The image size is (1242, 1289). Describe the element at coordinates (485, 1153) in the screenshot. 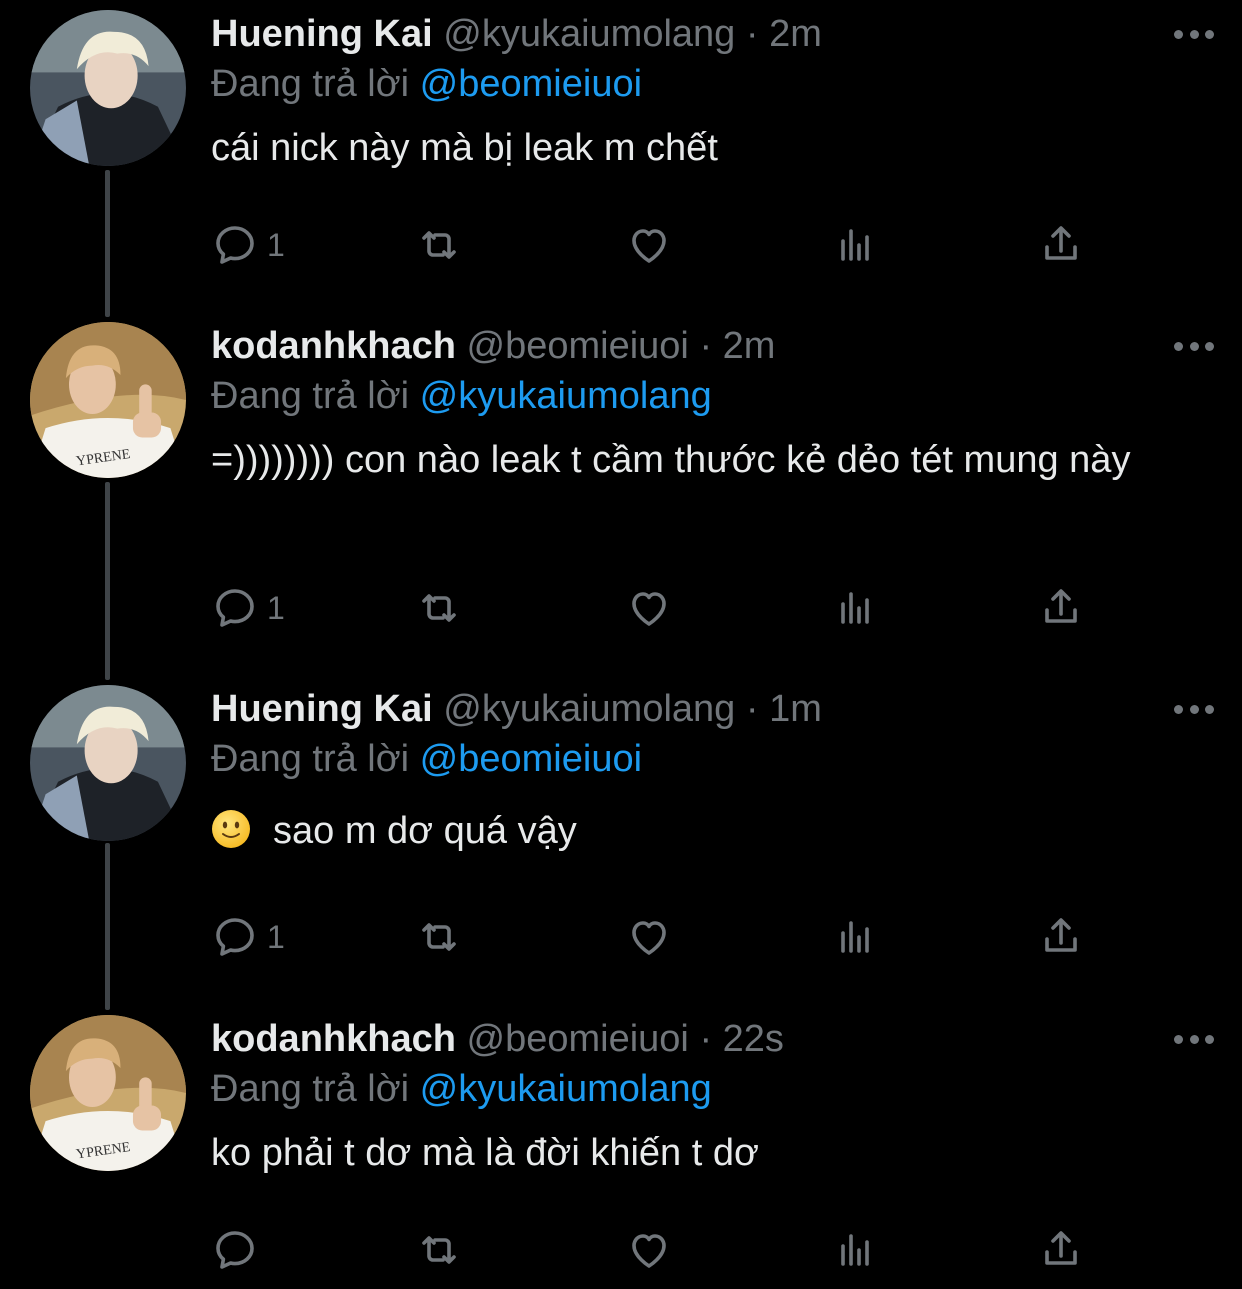

I see `tweet-text: ko phải t dơ mà là đời khiến t dơ` at that location.